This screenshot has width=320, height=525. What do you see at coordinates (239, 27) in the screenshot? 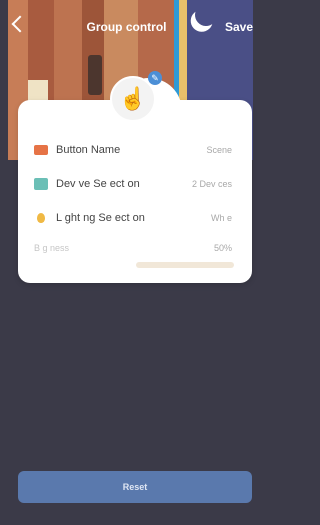
I see `save-button: Save` at bounding box center [239, 27].